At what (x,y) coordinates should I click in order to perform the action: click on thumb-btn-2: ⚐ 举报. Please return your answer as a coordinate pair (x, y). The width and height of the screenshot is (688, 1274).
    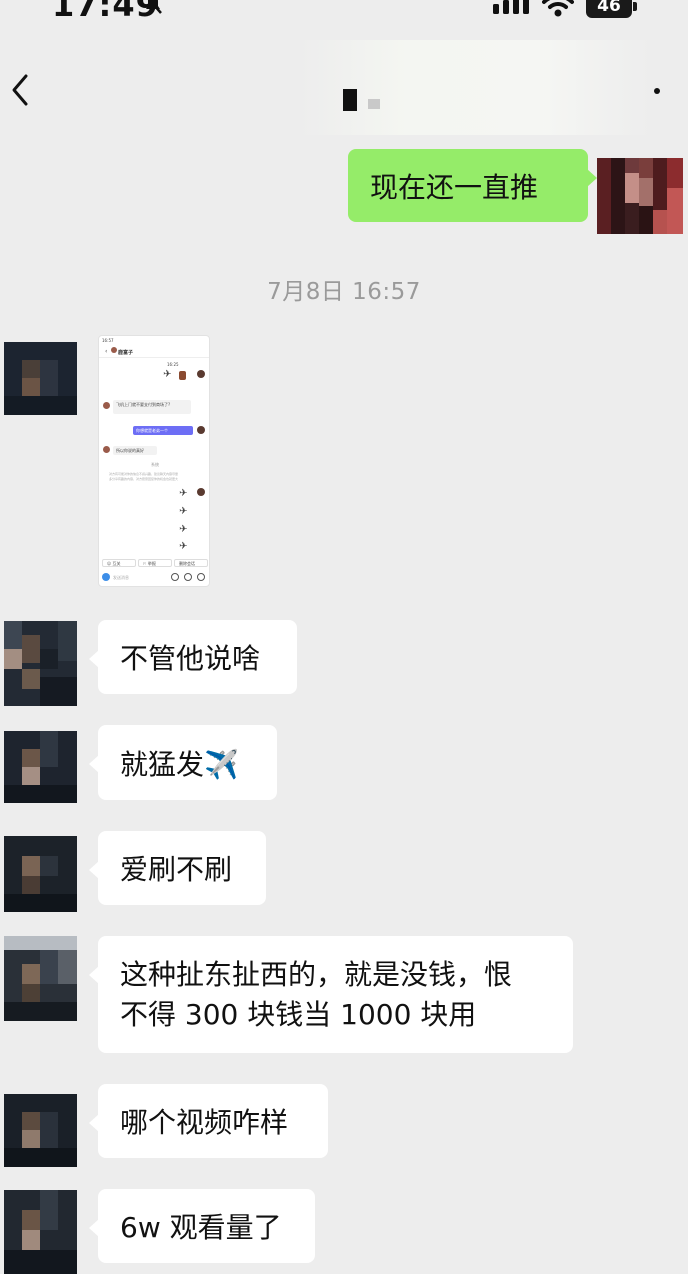
    Looking at the image, I should click on (155, 563).